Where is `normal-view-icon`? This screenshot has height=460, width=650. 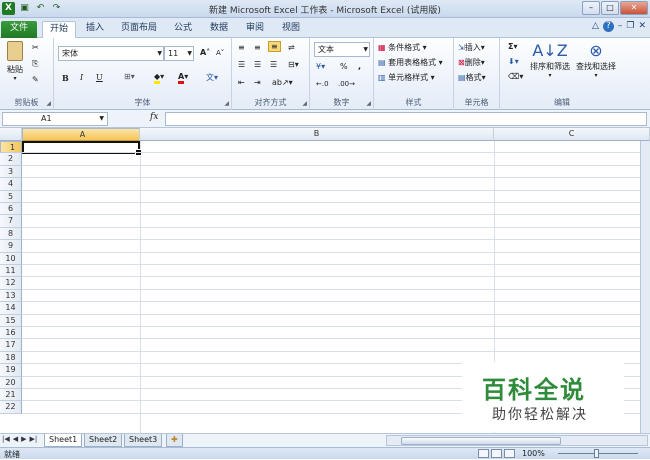 normal-view-icon is located at coordinates (483, 453).